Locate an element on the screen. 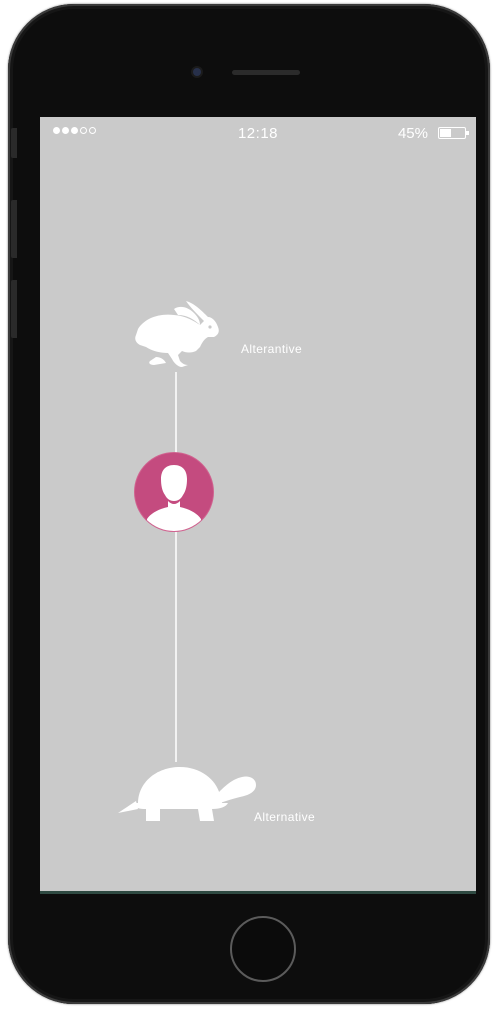 This screenshot has height=1009, width=498. battery-fill is located at coordinates (445, 133).